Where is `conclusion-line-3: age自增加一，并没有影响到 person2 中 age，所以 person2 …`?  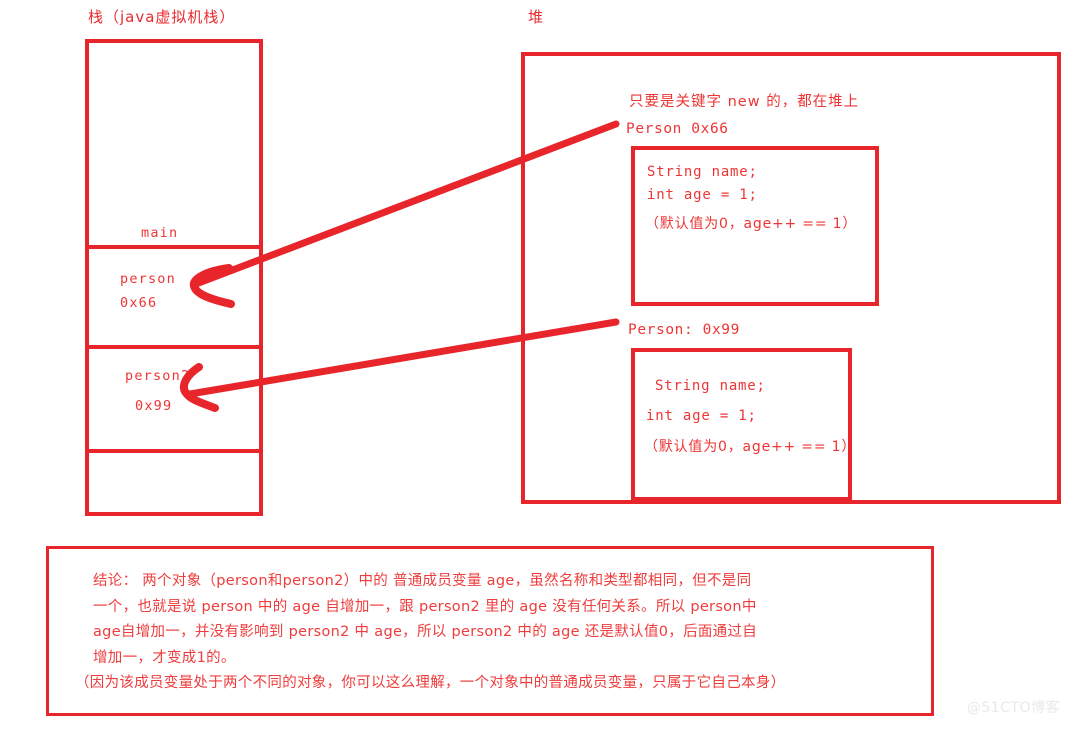
conclusion-line-3: age自增加一，并没有影响到 person2 中 age，所以 person2 … is located at coordinates (425, 632).